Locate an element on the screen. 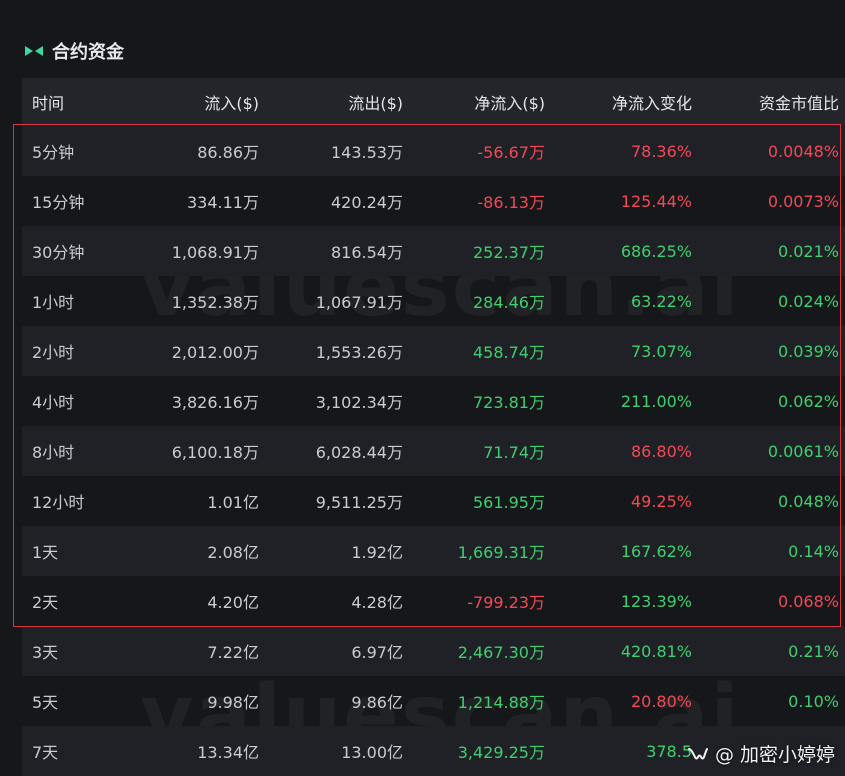 The image size is (845, 776). cell-net-inflow: -86.13万 is located at coordinates (511, 202).